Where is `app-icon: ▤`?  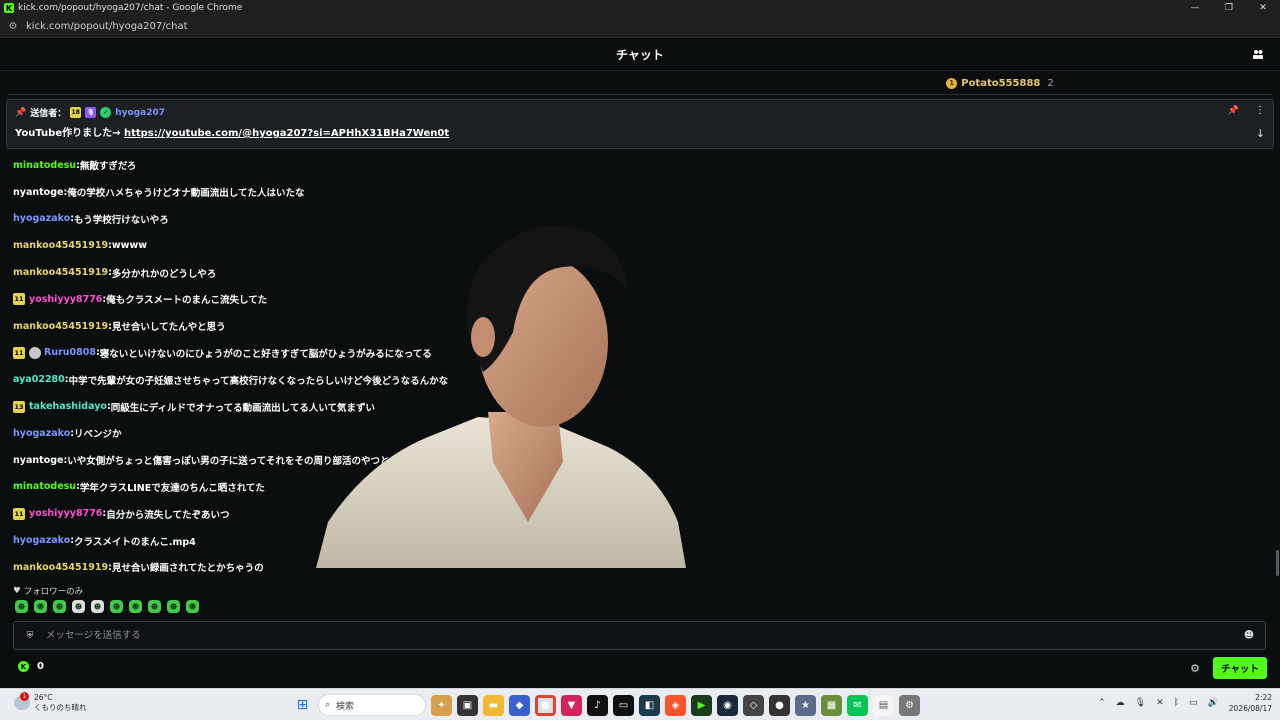
app-icon: ▤ is located at coordinates (883, 705).